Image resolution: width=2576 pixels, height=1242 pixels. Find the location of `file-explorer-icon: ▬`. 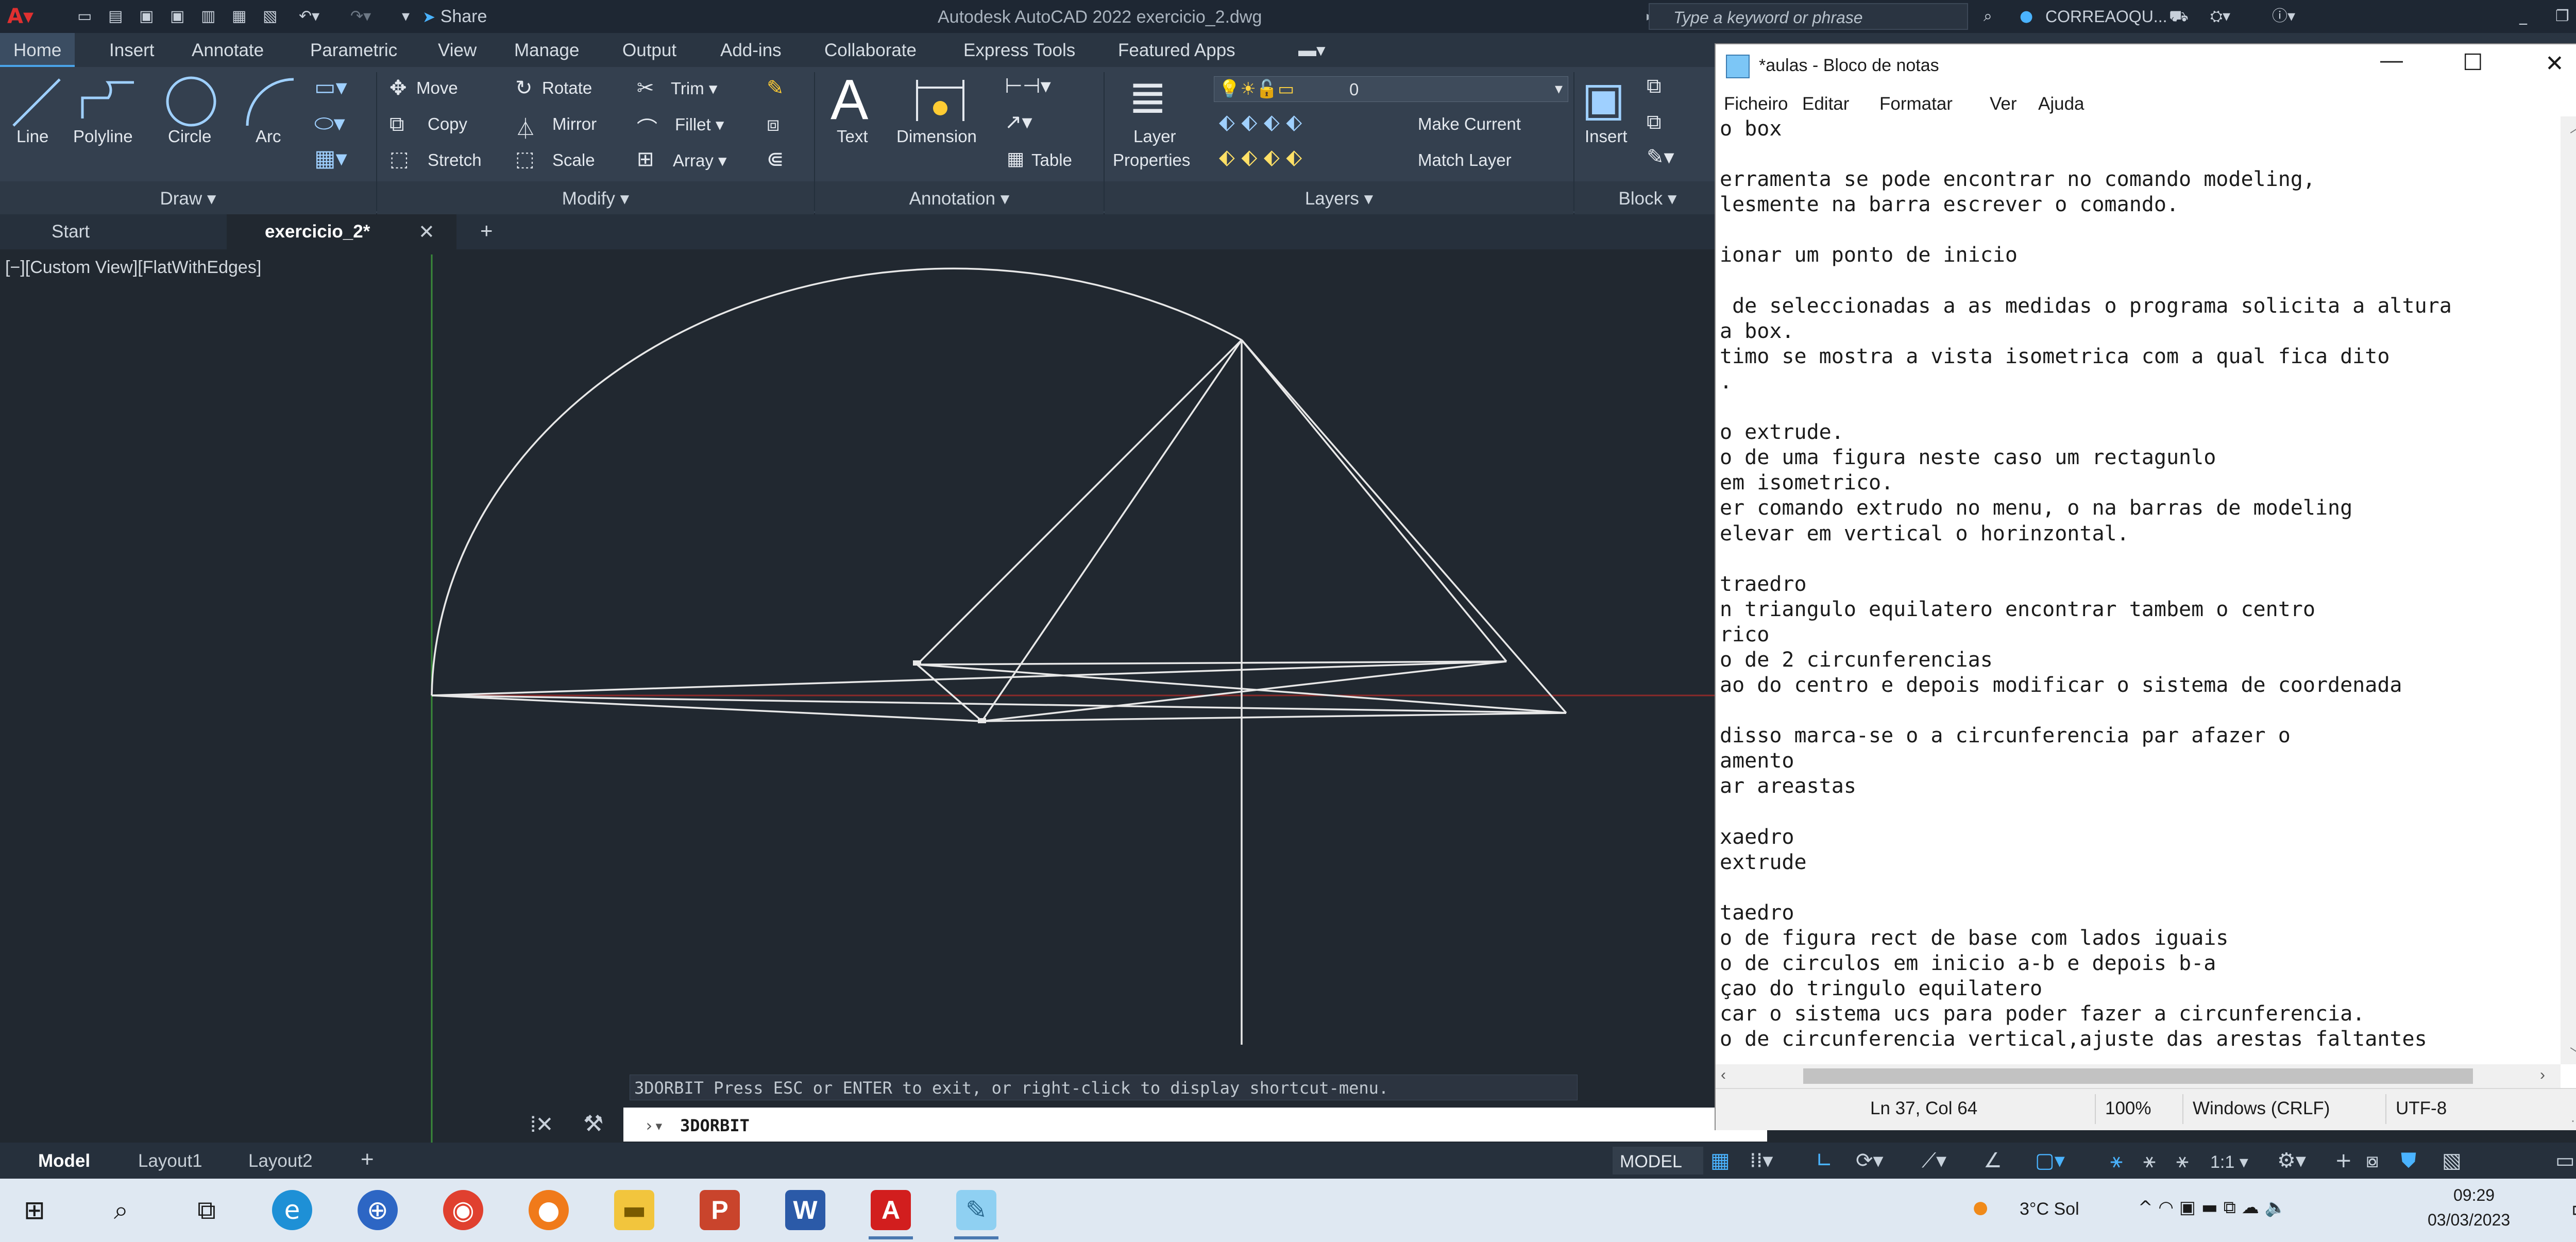

file-explorer-icon: ▬ is located at coordinates (634, 1210).